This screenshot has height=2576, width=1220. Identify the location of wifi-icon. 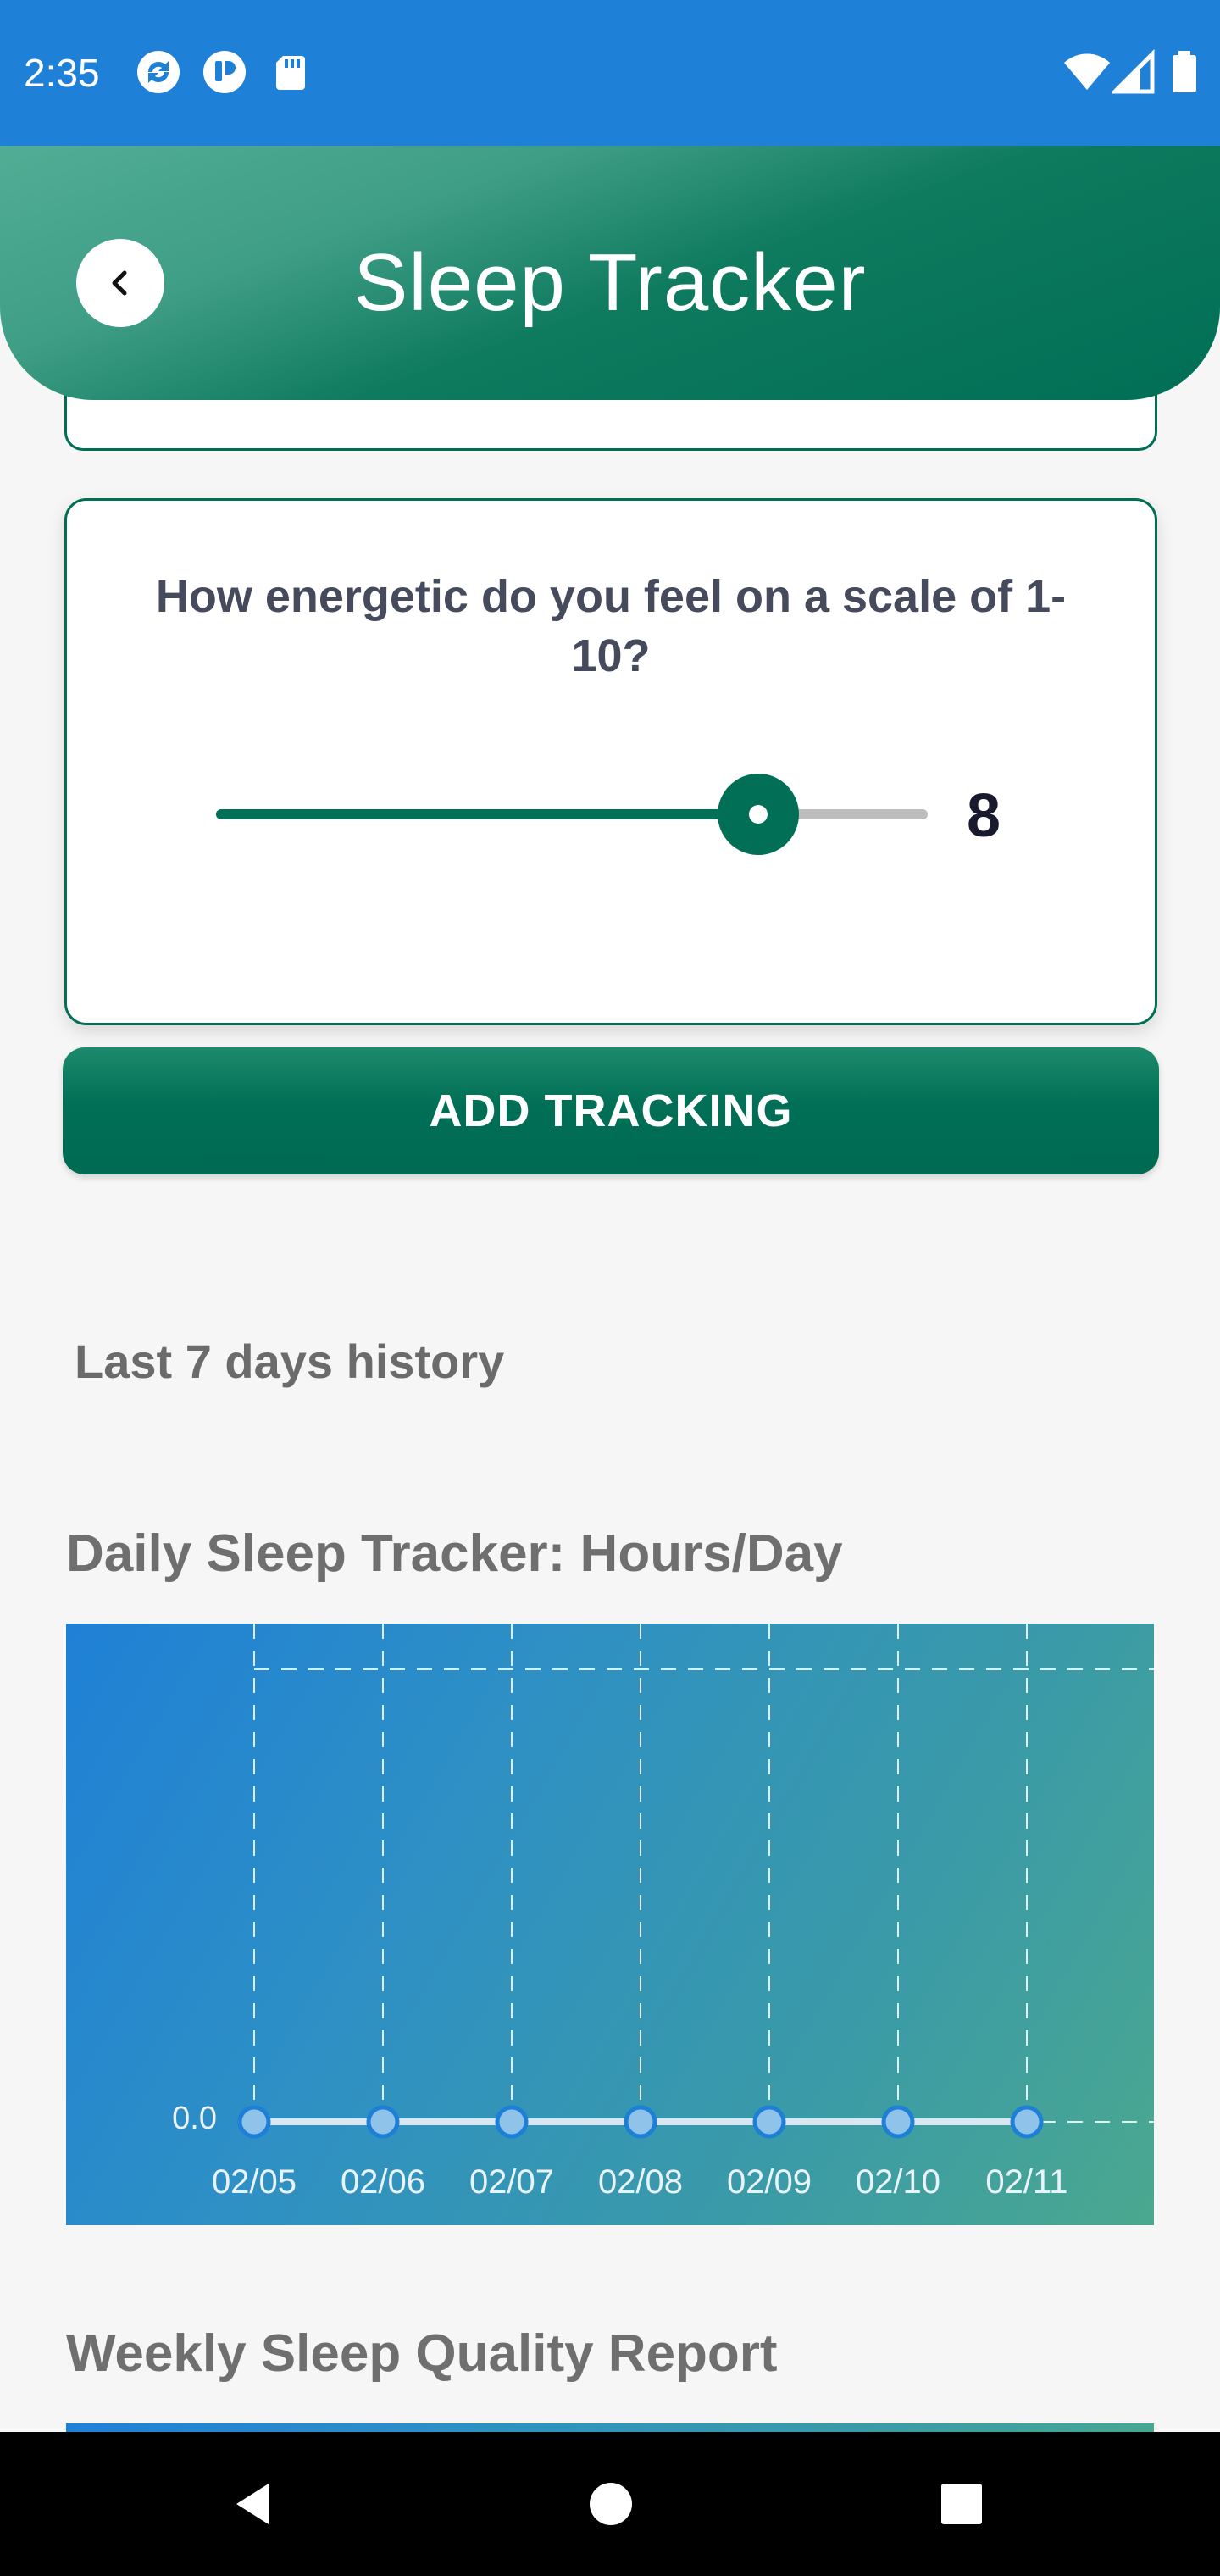
(1086, 72).